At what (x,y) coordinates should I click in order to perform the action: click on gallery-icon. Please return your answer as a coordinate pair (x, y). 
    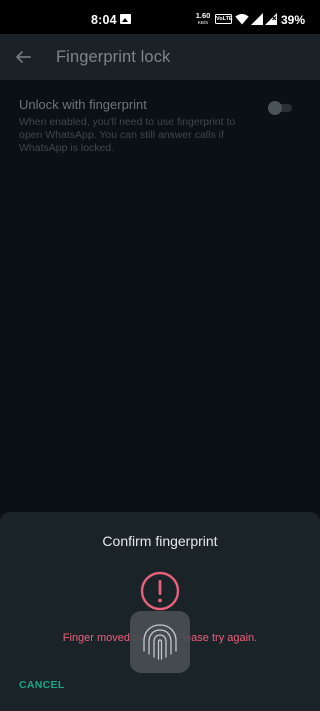
    Looking at the image, I should click on (125, 19).